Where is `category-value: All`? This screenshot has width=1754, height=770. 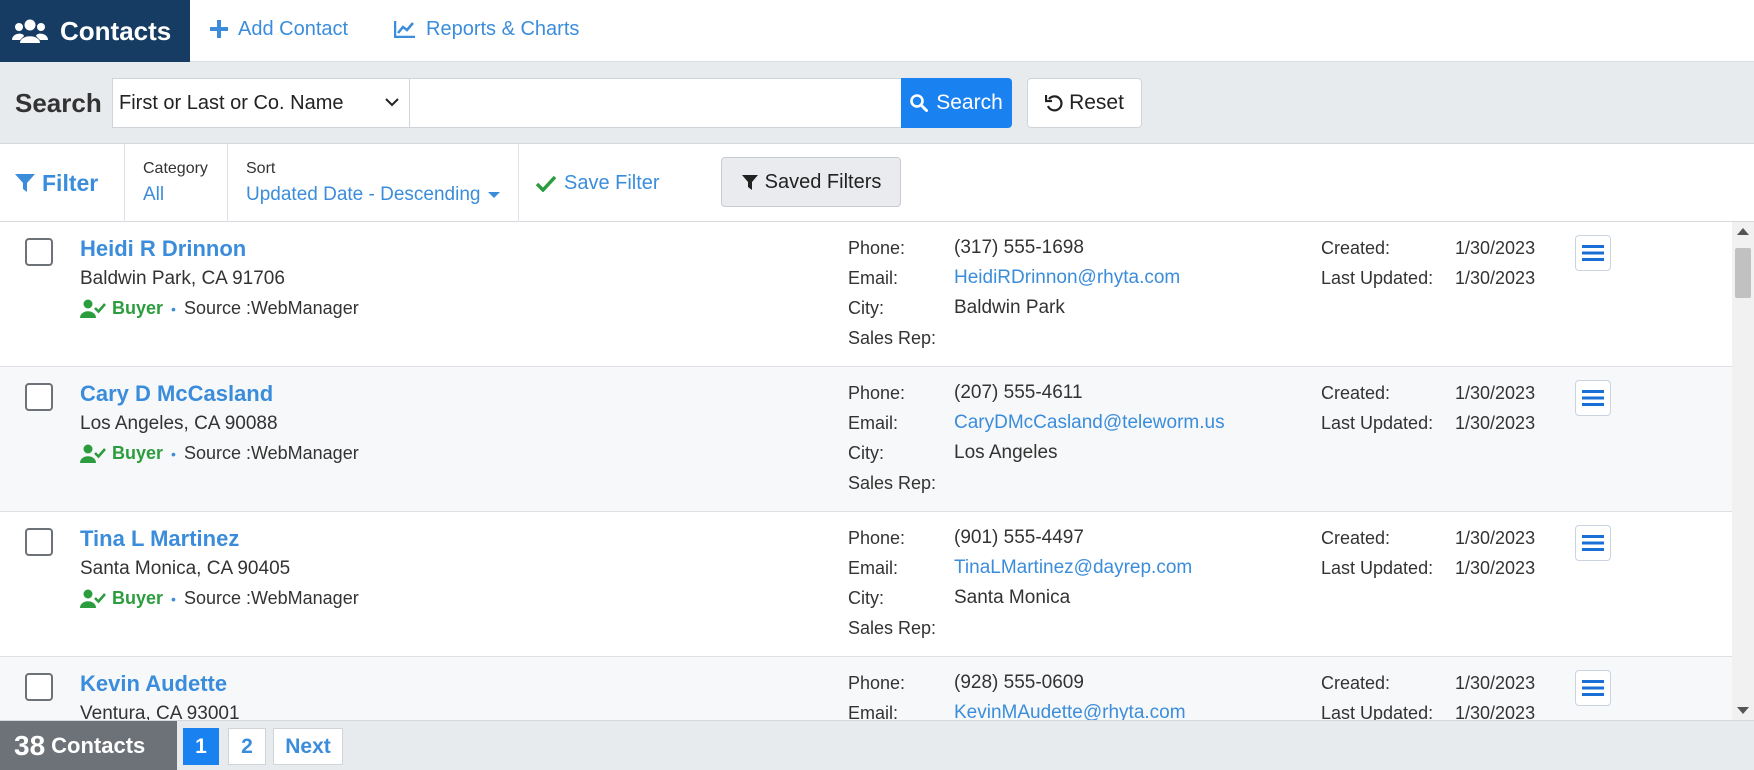
category-value: All is located at coordinates (185, 195).